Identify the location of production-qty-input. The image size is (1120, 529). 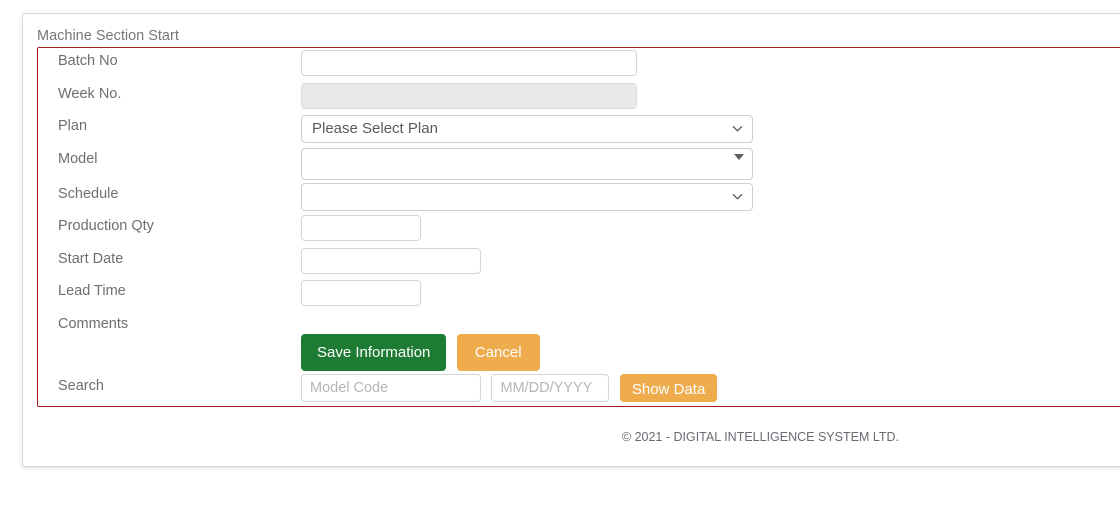
(361, 228).